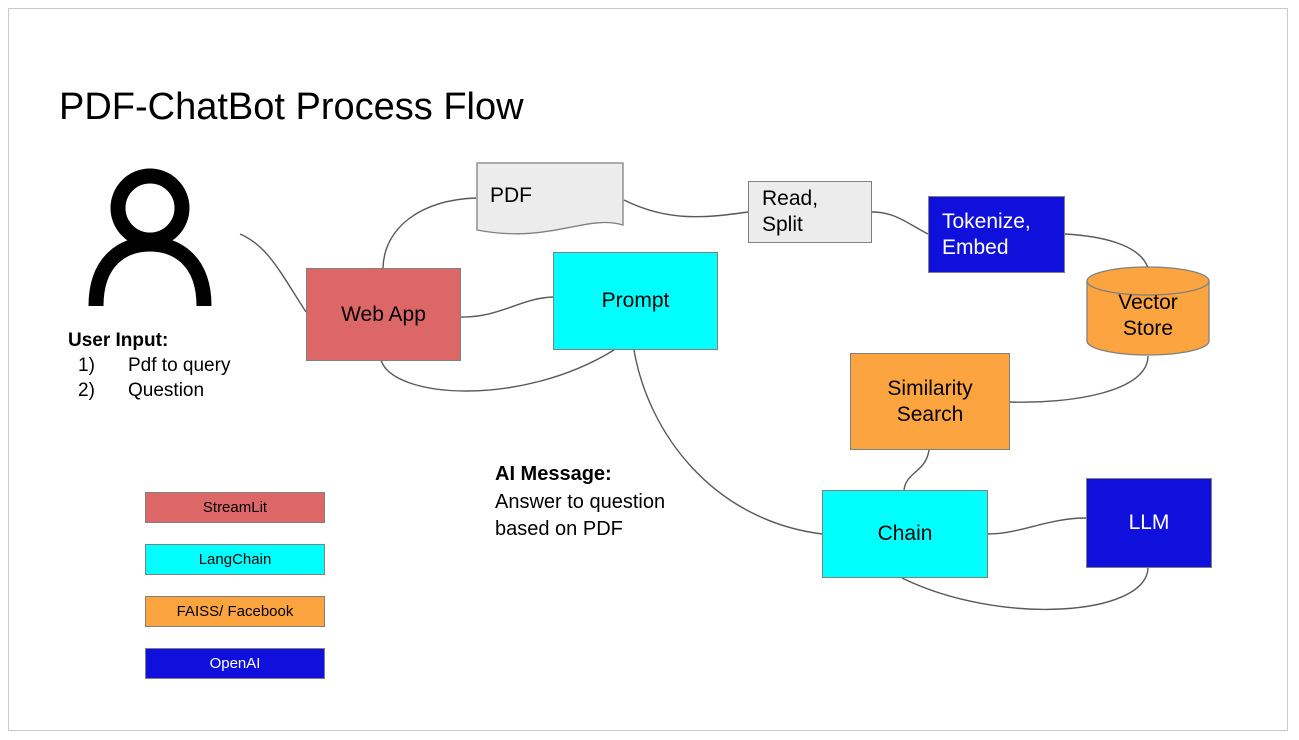 The width and height of the screenshot is (1299, 740). I want to click on legend-item-langchain-label: LangChain, so click(235, 559).